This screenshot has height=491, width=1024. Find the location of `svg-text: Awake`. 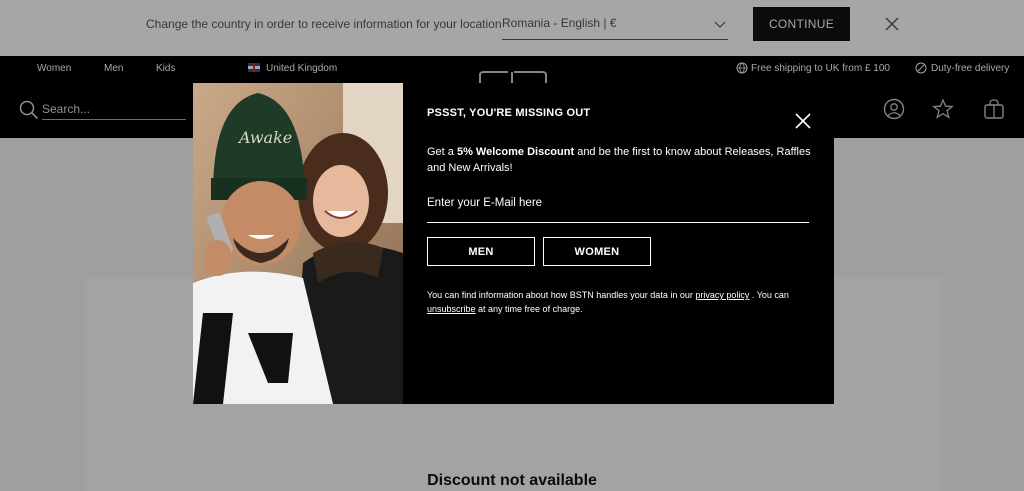

svg-text: Awake is located at coordinates (264, 137).